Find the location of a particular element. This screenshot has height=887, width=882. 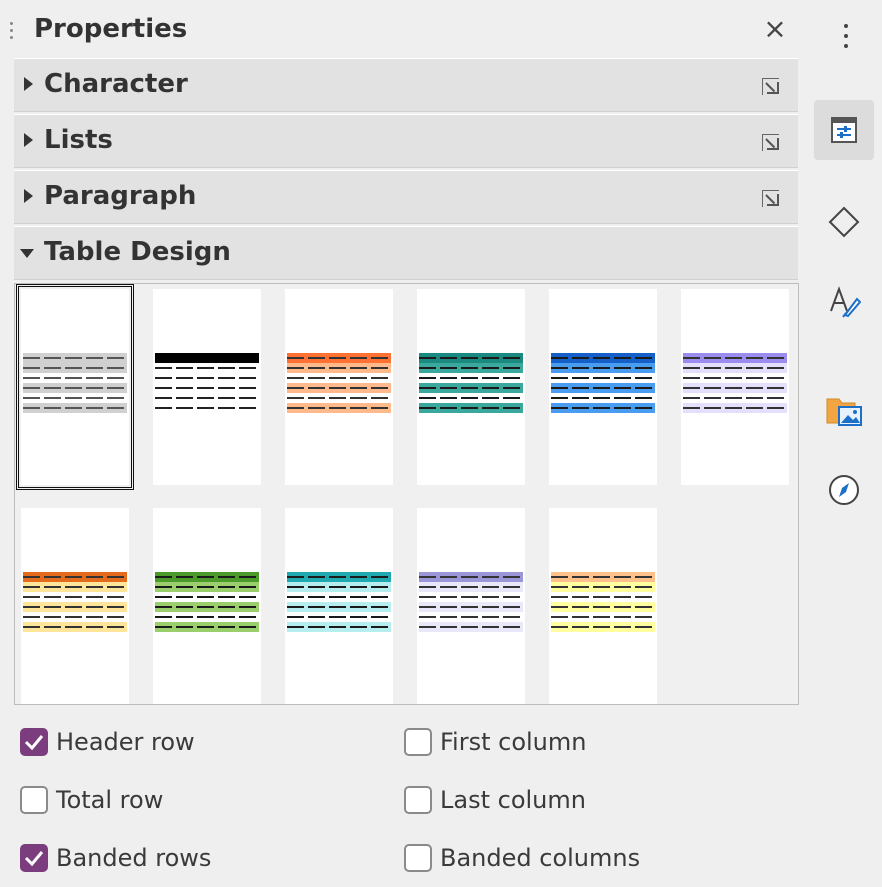

option-banded-rows: Banded rows is located at coordinates (115, 858).